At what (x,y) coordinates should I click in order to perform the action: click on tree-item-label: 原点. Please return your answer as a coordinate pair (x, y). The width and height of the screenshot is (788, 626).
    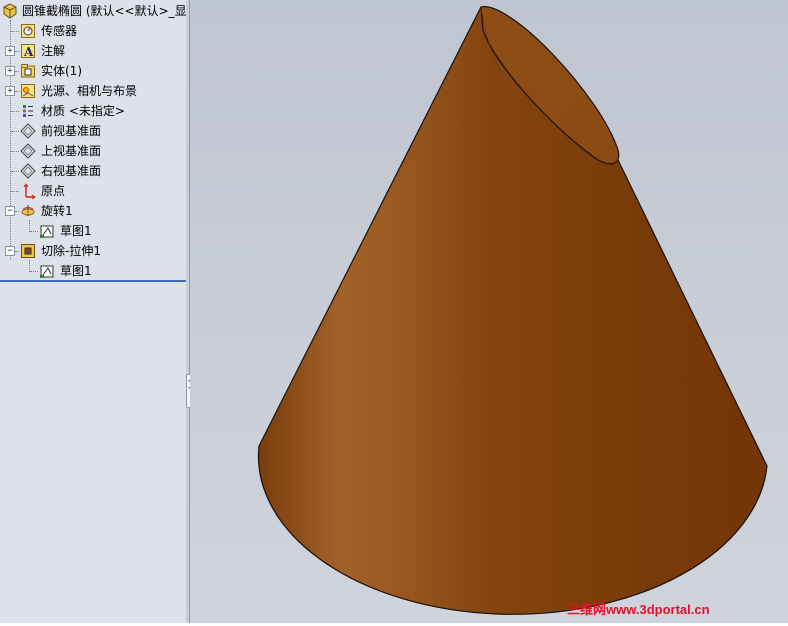
    Looking at the image, I should click on (53, 191).